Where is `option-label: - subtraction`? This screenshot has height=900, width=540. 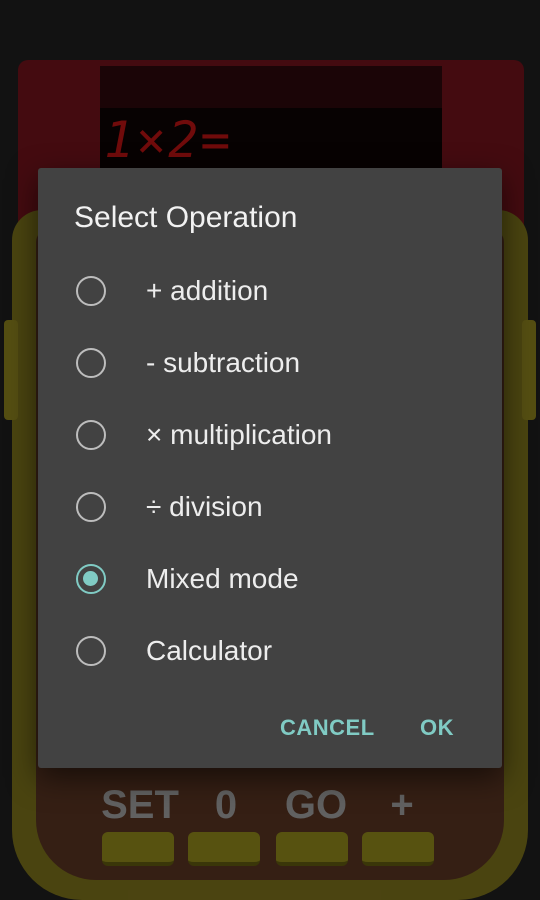 option-label: - subtraction is located at coordinates (223, 362).